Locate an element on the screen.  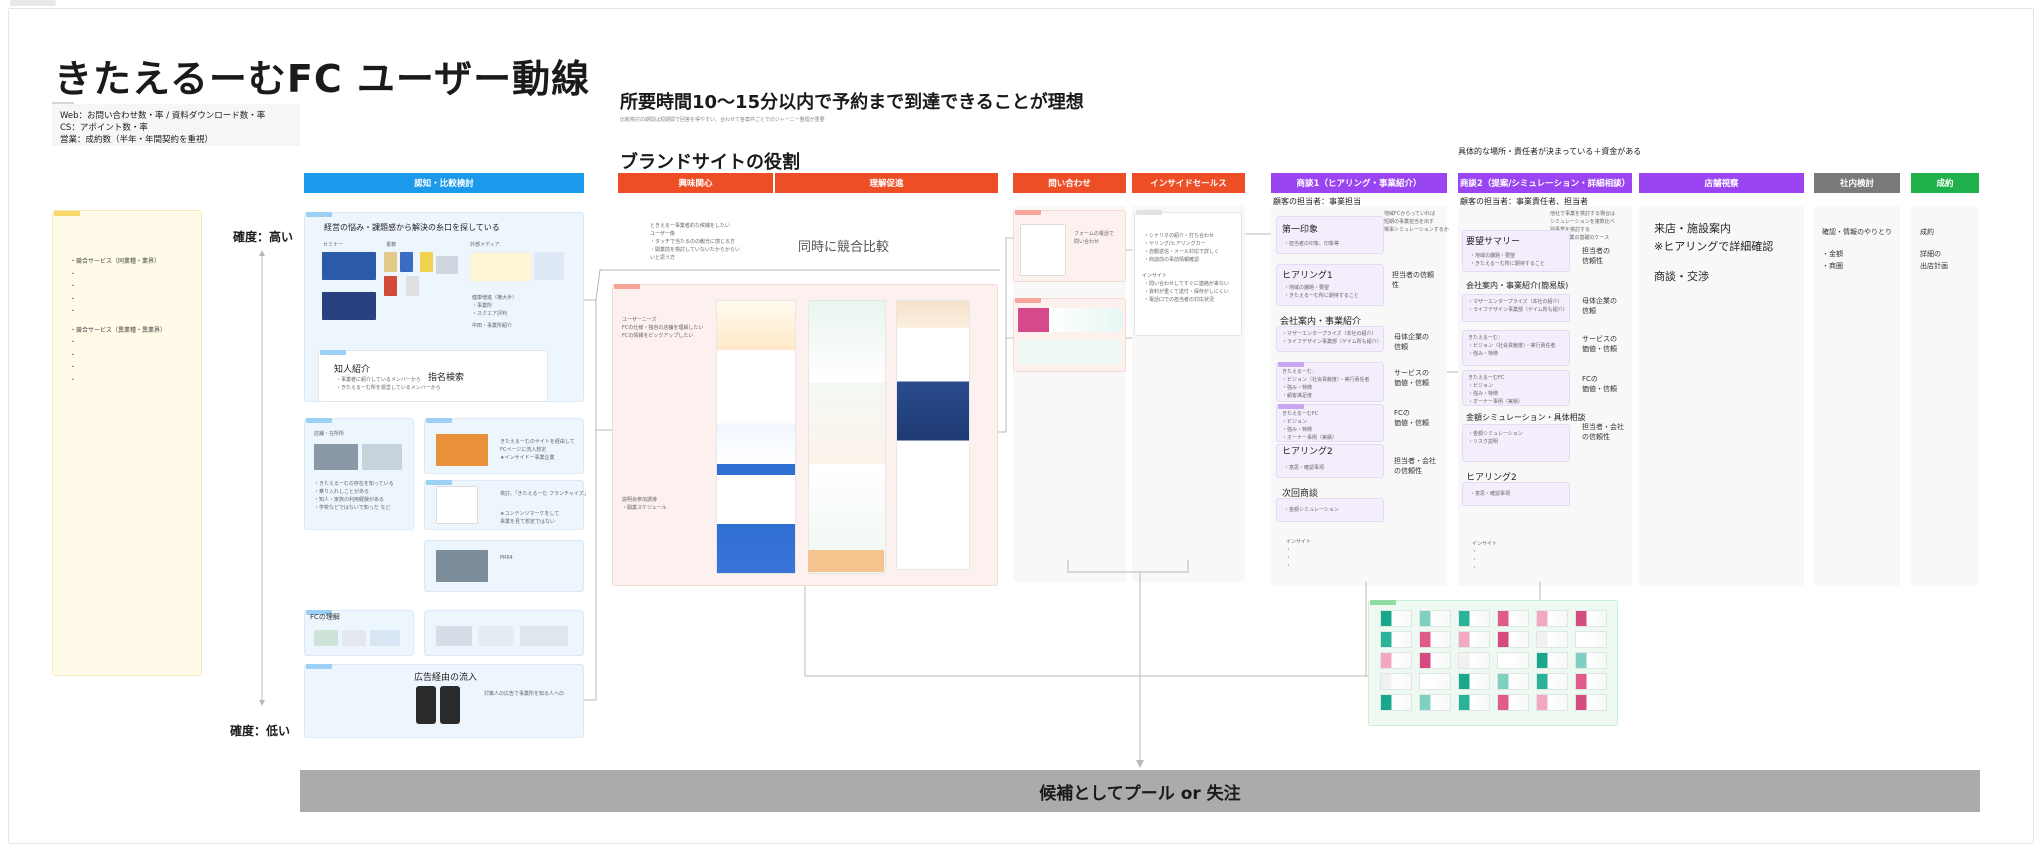
simulation-line: ・リスク説明 is located at coordinates (1483, 442).